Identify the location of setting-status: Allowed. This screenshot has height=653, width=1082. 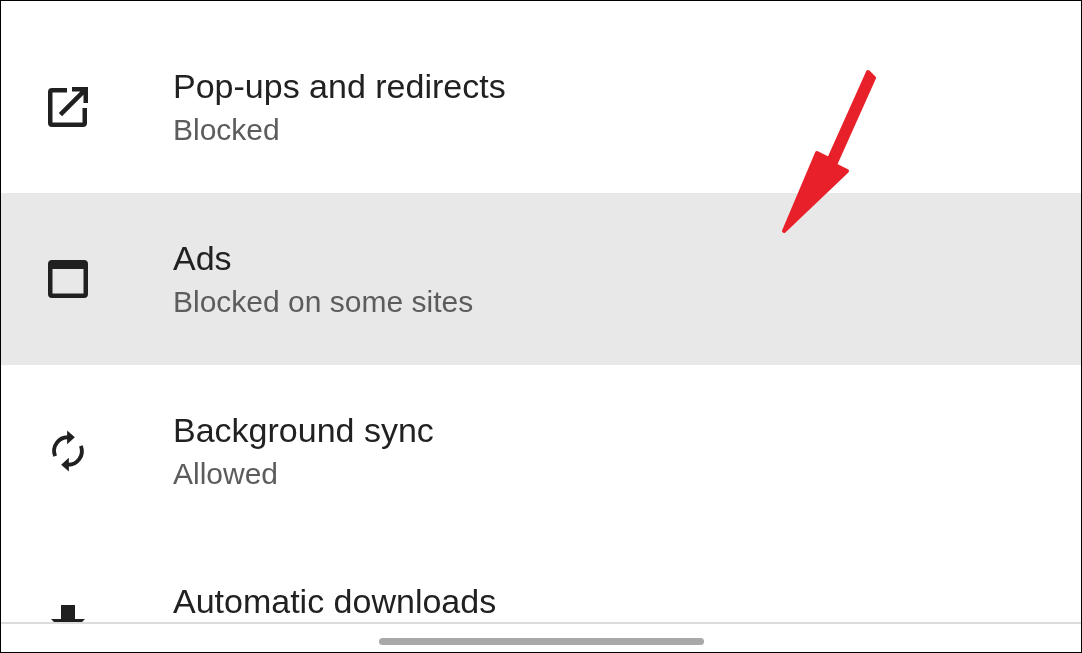
(226, 474).